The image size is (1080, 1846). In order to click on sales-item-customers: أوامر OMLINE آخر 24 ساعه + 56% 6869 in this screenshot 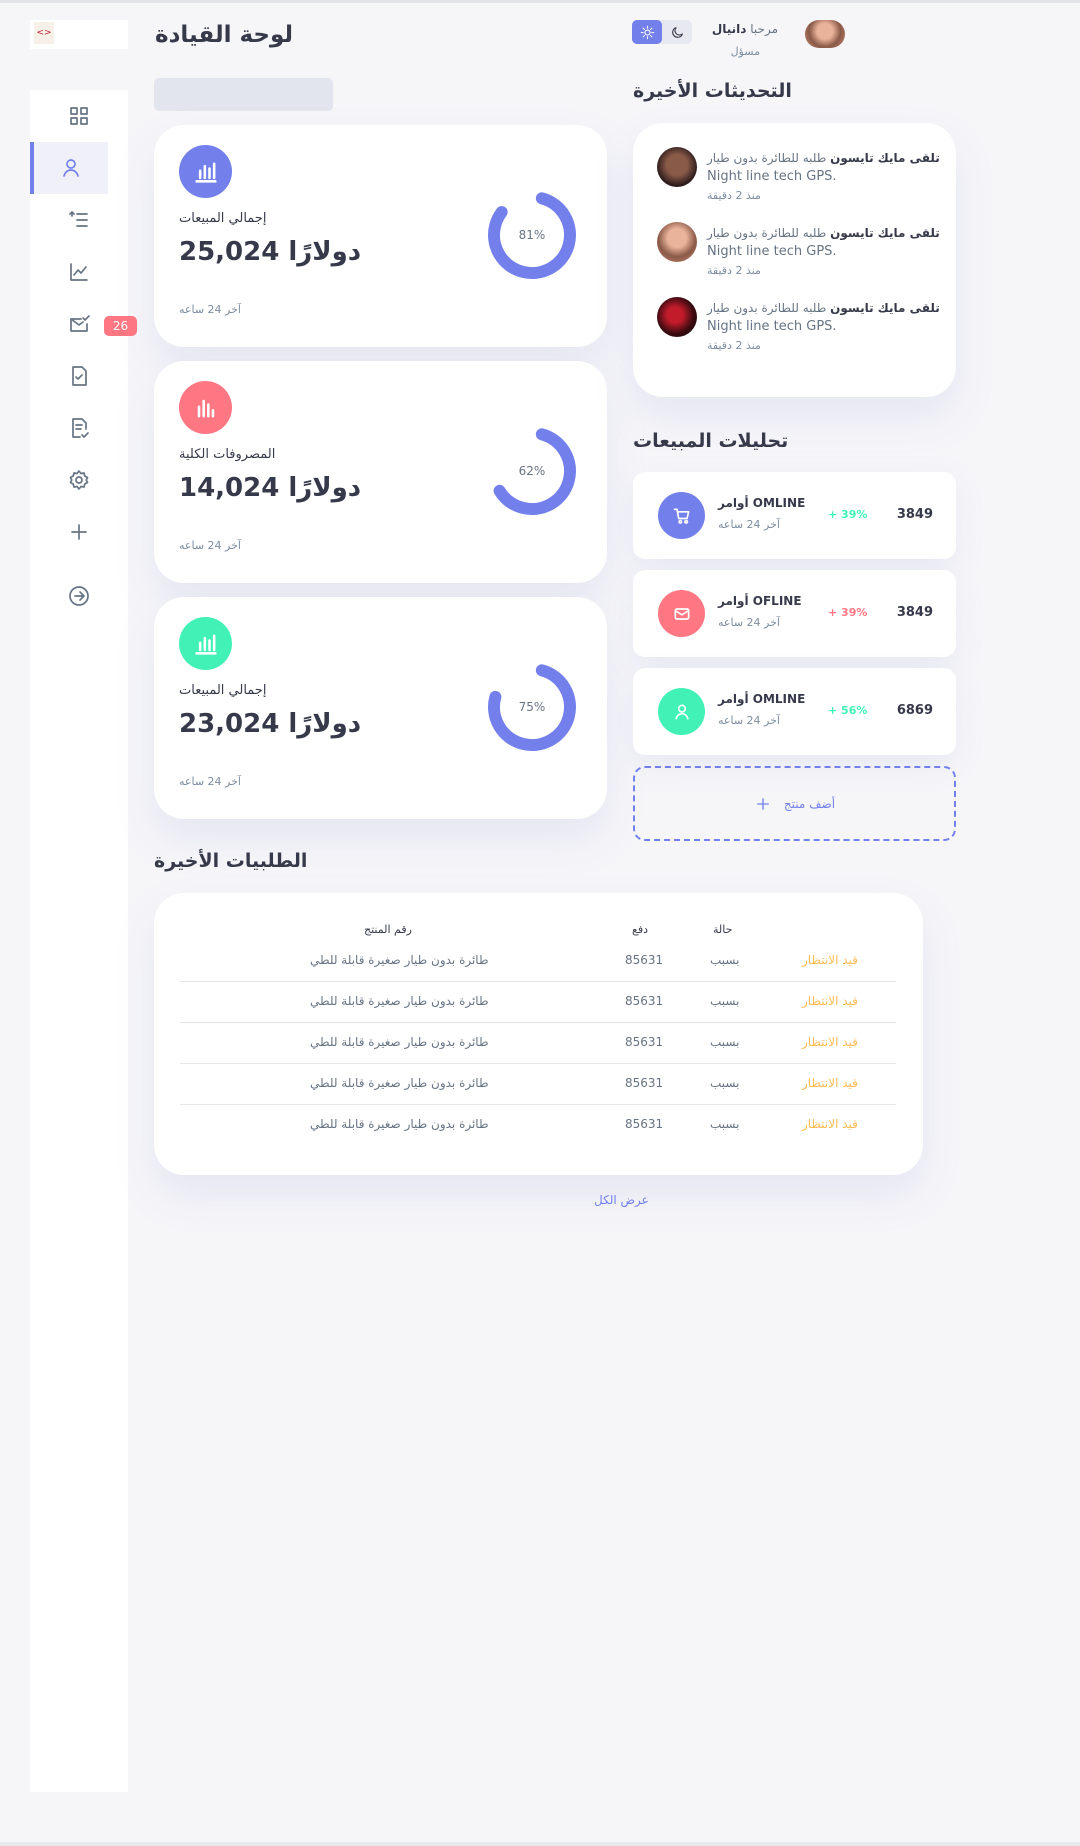, I will do `click(794, 711)`.